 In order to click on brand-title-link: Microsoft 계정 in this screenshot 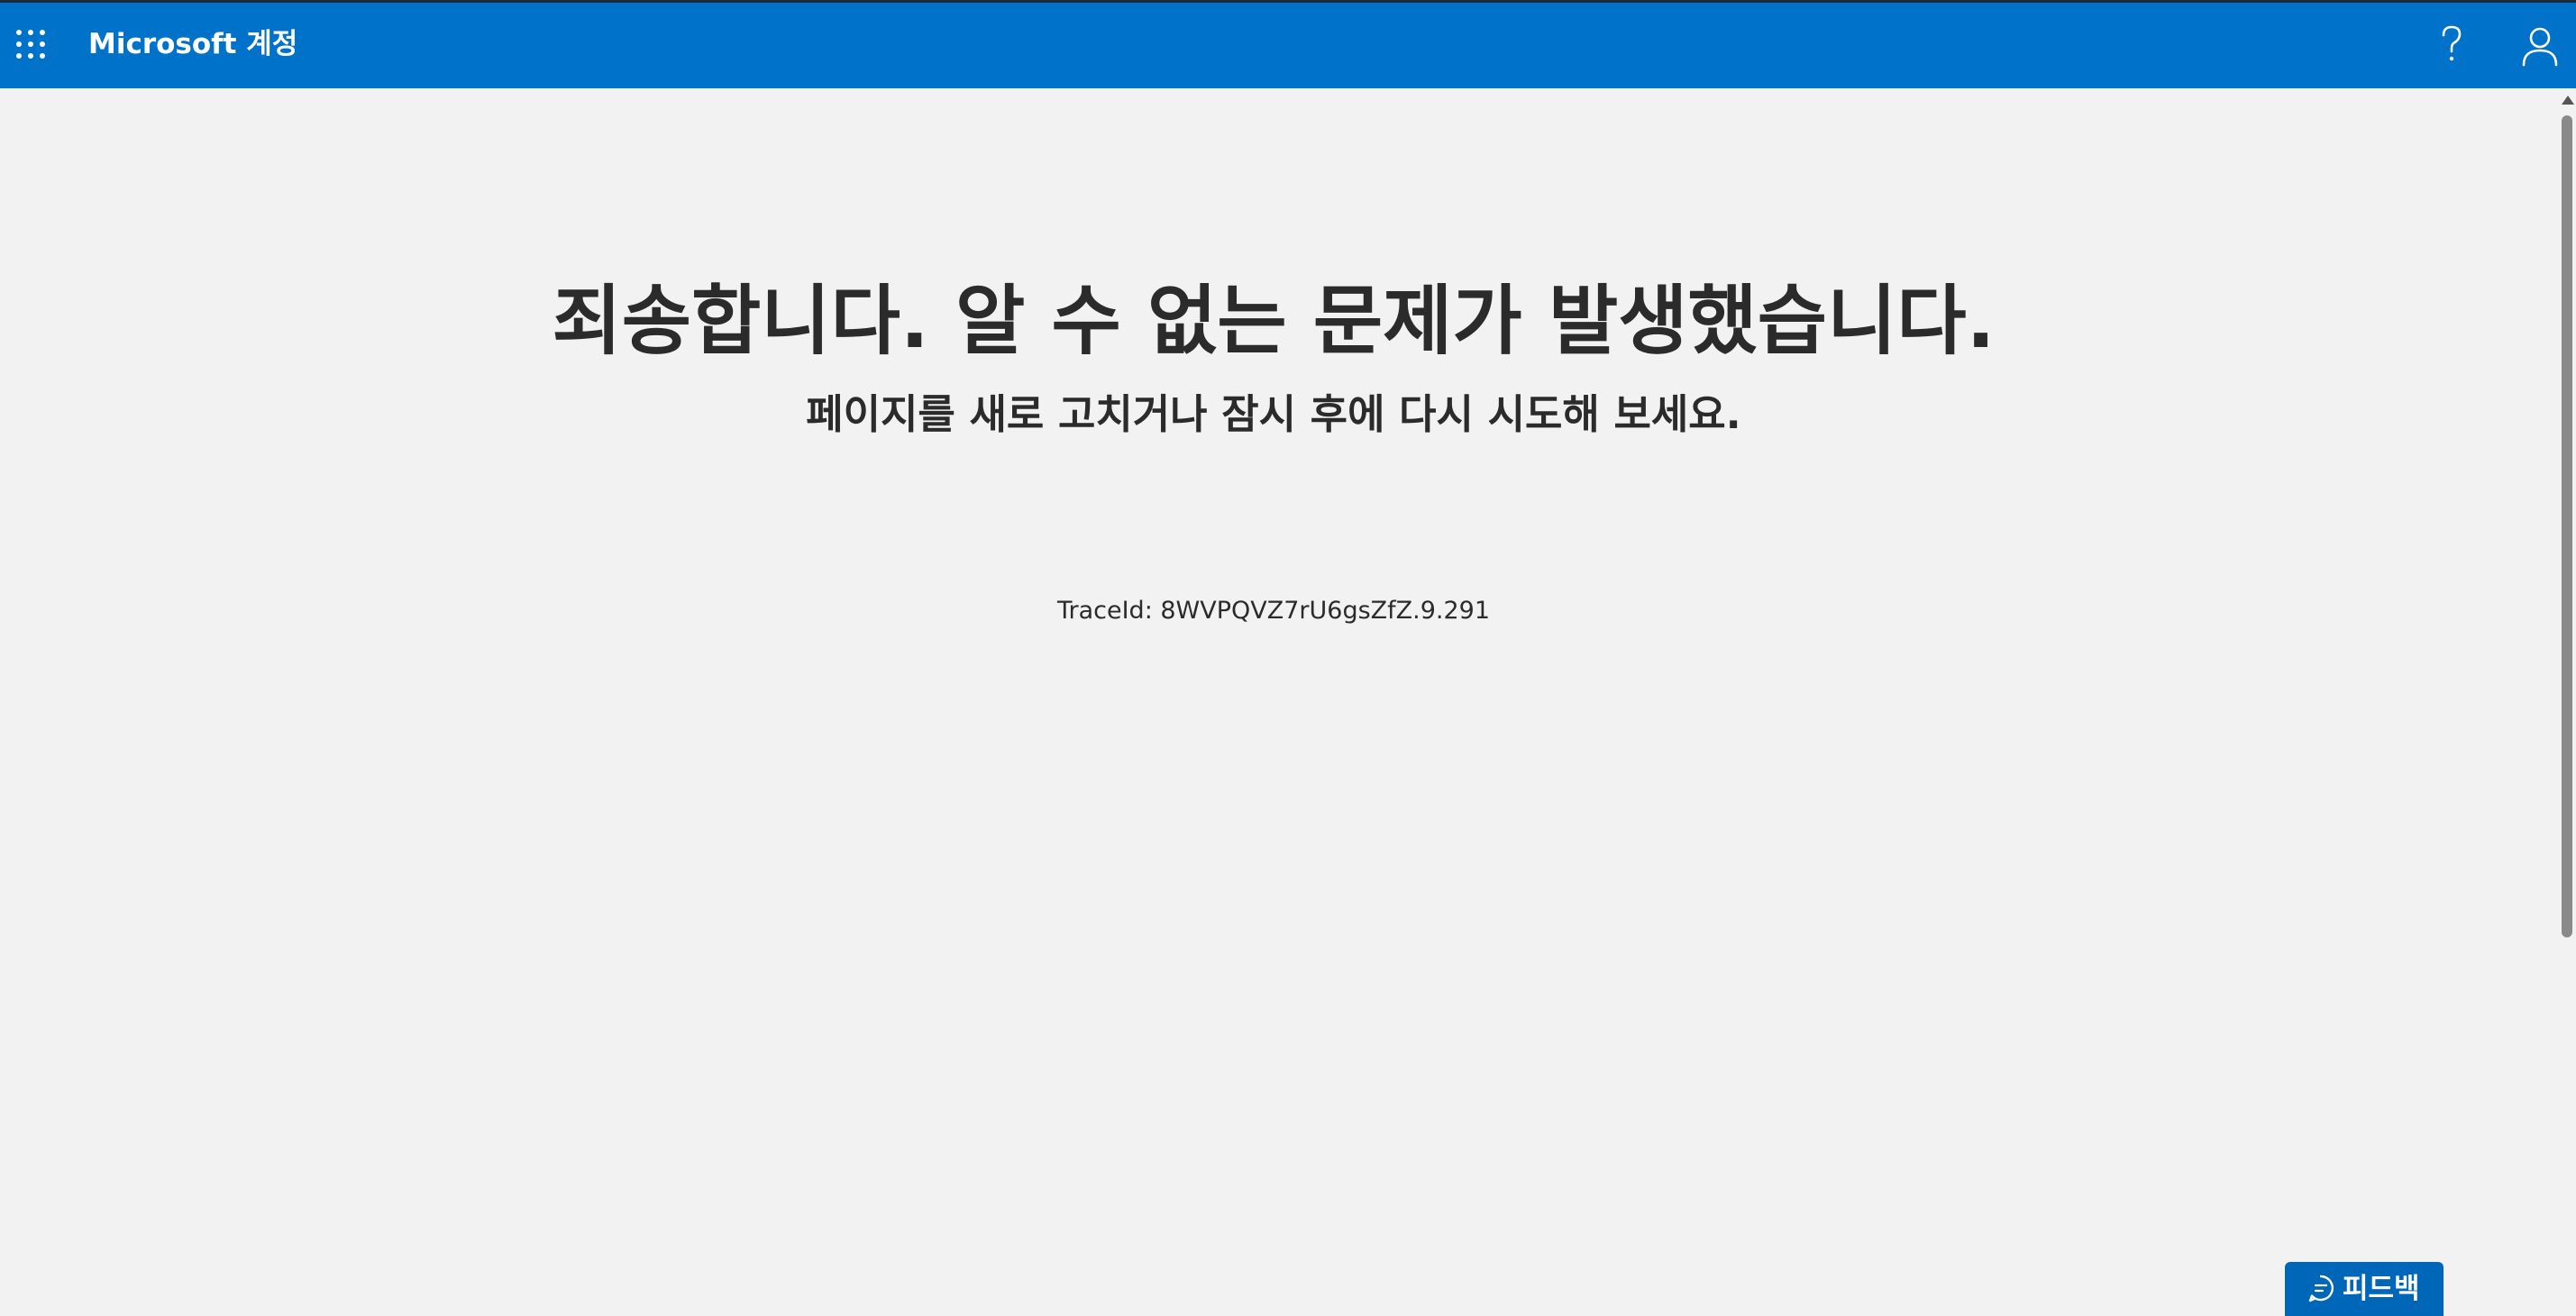, I will do `click(192, 44)`.